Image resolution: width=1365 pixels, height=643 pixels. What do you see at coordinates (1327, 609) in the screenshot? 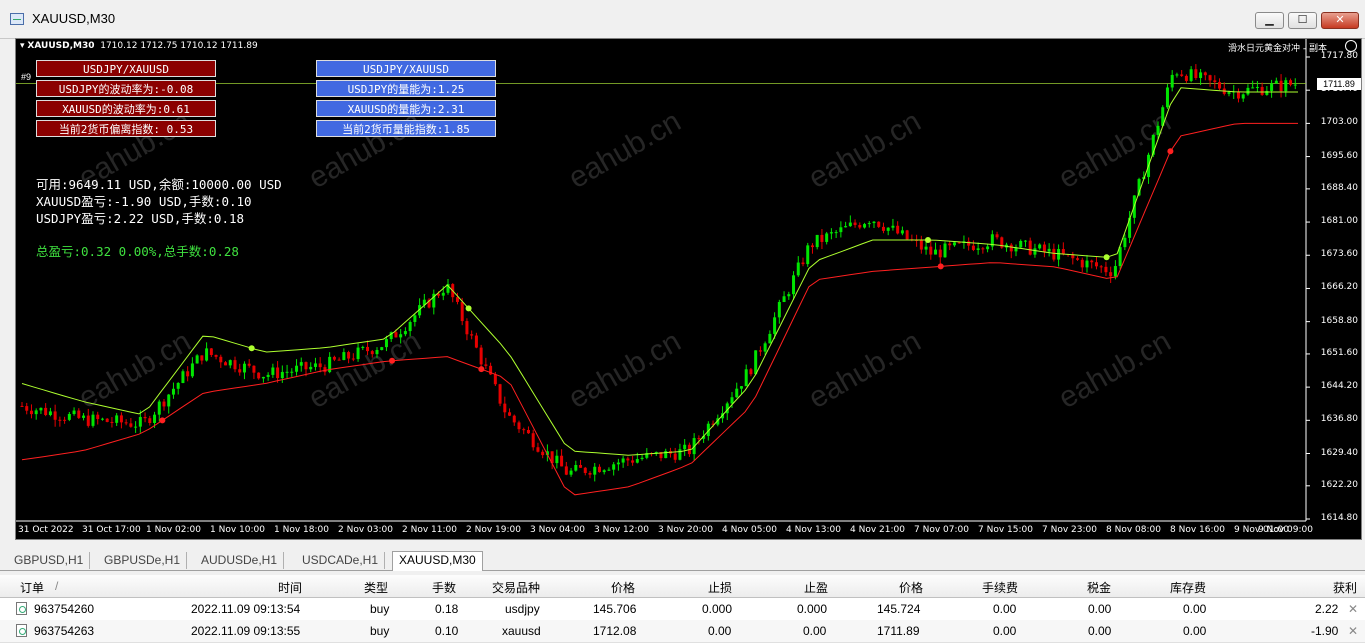
I see `order-profit: 2.22` at bounding box center [1327, 609].